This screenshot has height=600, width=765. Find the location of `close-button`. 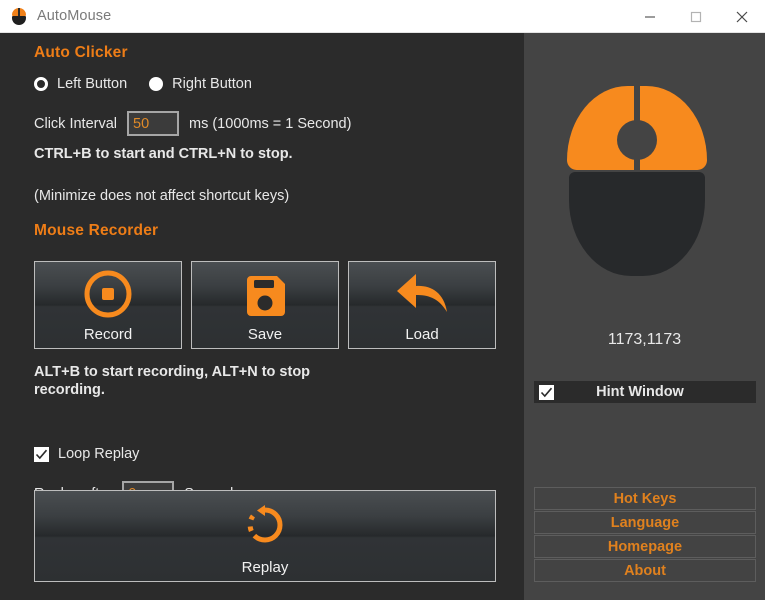

close-button is located at coordinates (742, 16).